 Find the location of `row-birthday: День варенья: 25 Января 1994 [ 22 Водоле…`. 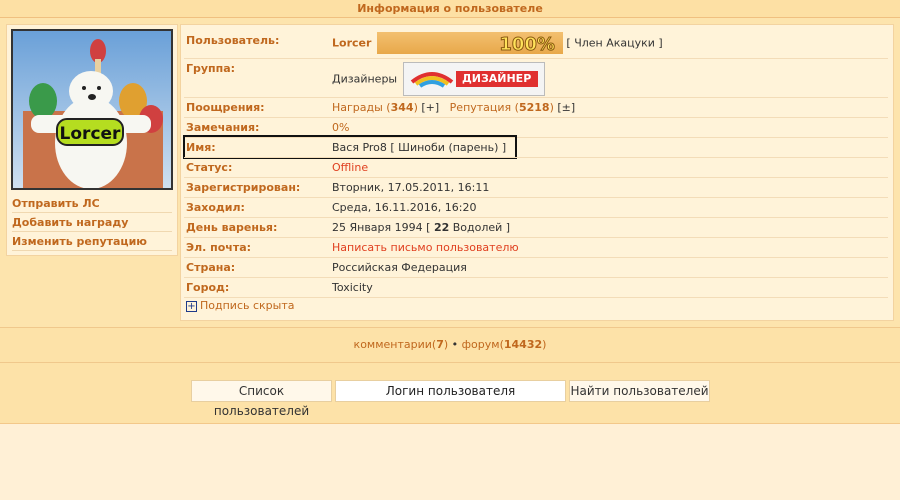

row-birthday: День варенья: 25 Января 1994 [ 22 Водоле… is located at coordinates (536, 228).